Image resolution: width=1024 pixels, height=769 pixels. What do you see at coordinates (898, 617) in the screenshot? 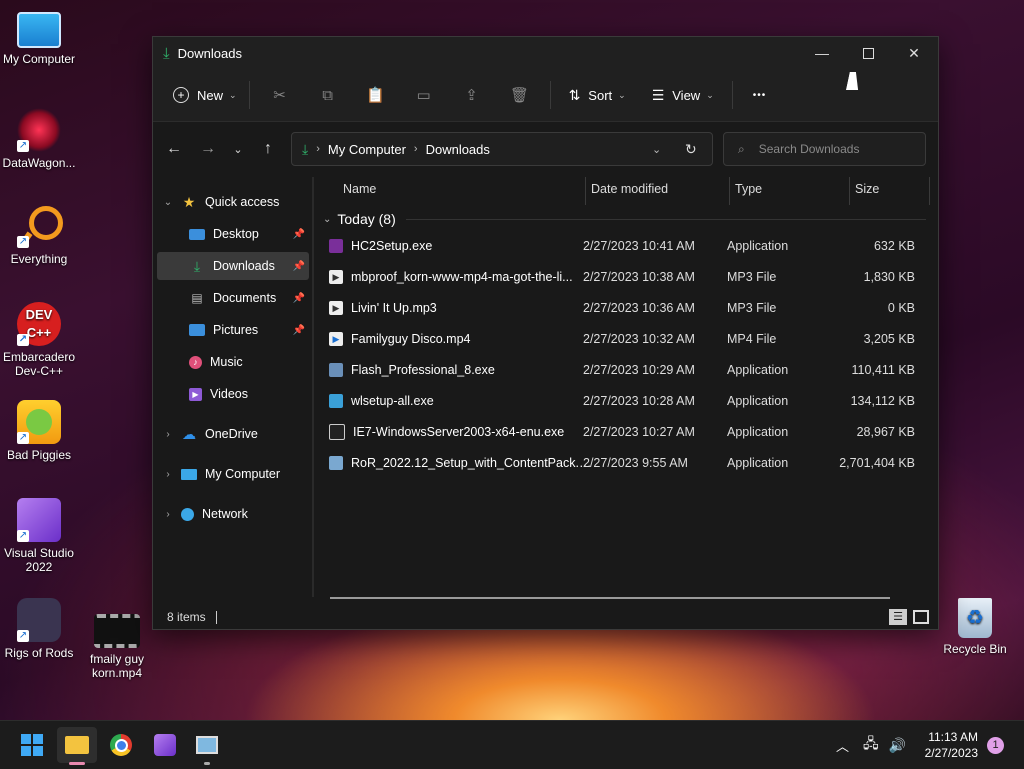
I see `details-view-icon: ☰` at bounding box center [898, 617].